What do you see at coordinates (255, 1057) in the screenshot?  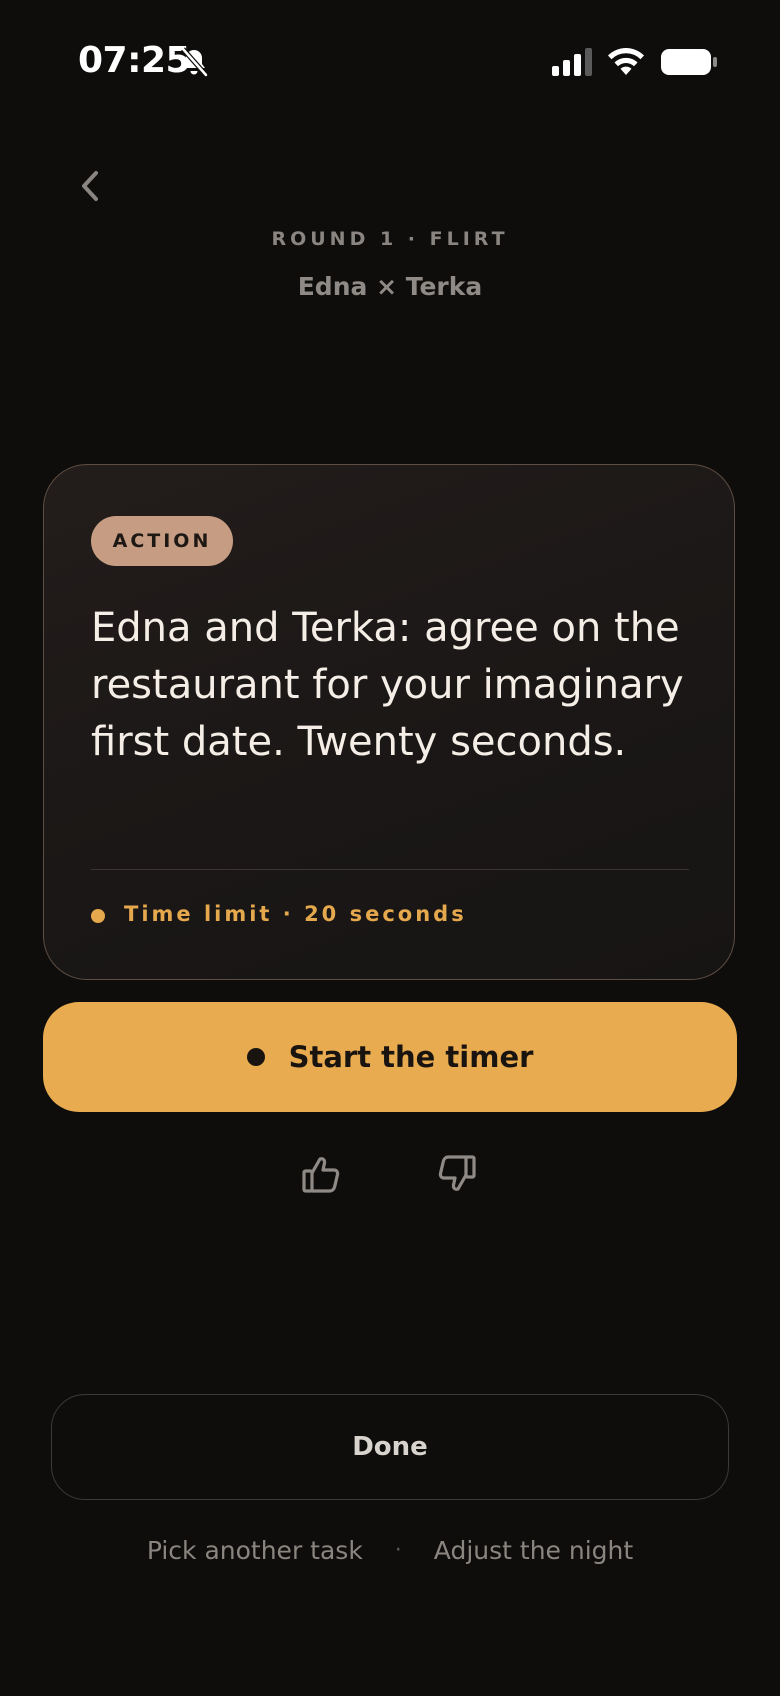 I see `record-dot-icon` at bounding box center [255, 1057].